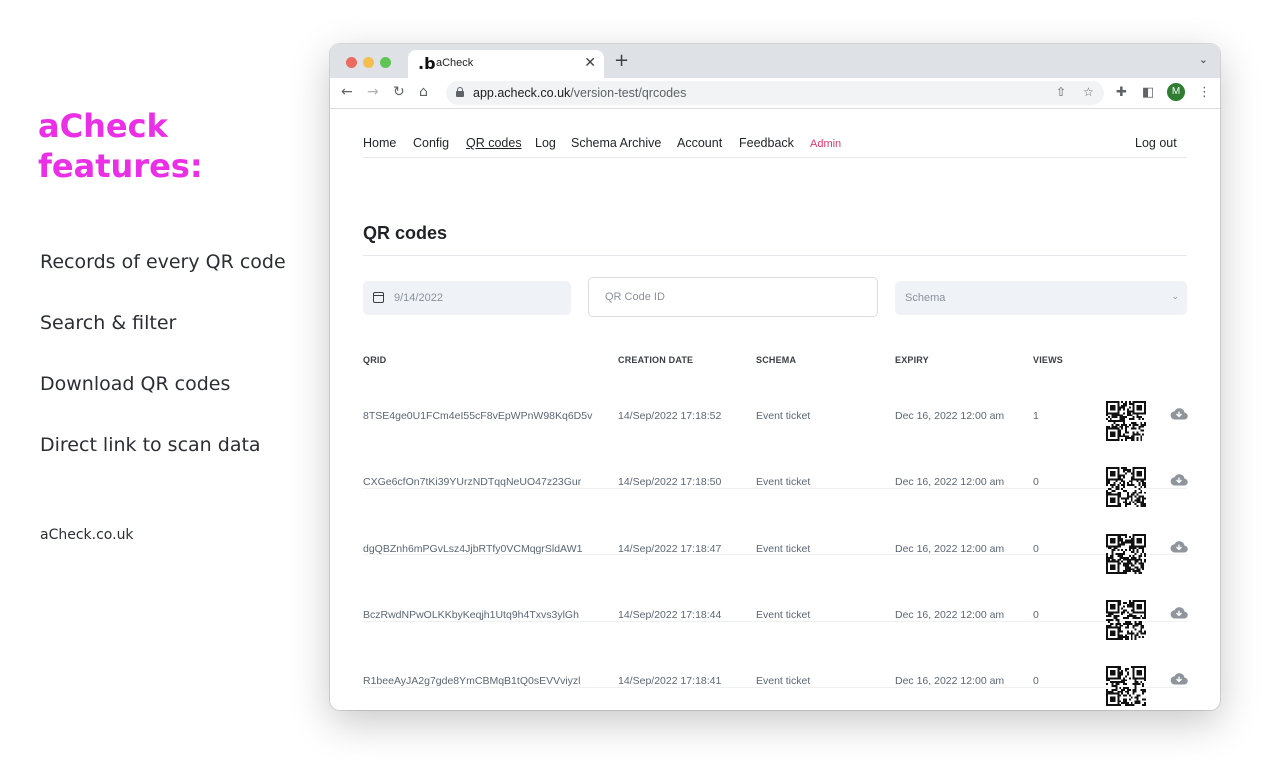 This screenshot has height=760, width=1270. Describe the element at coordinates (163, 262) in the screenshot. I see `feature-records: Records of every QR code` at that location.